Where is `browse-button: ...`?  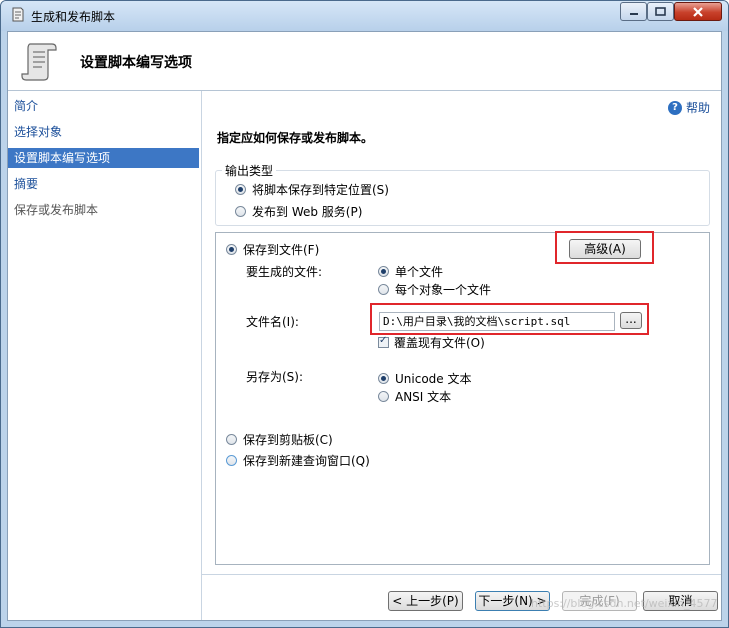
browse-button: ... is located at coordinates (631, 320).